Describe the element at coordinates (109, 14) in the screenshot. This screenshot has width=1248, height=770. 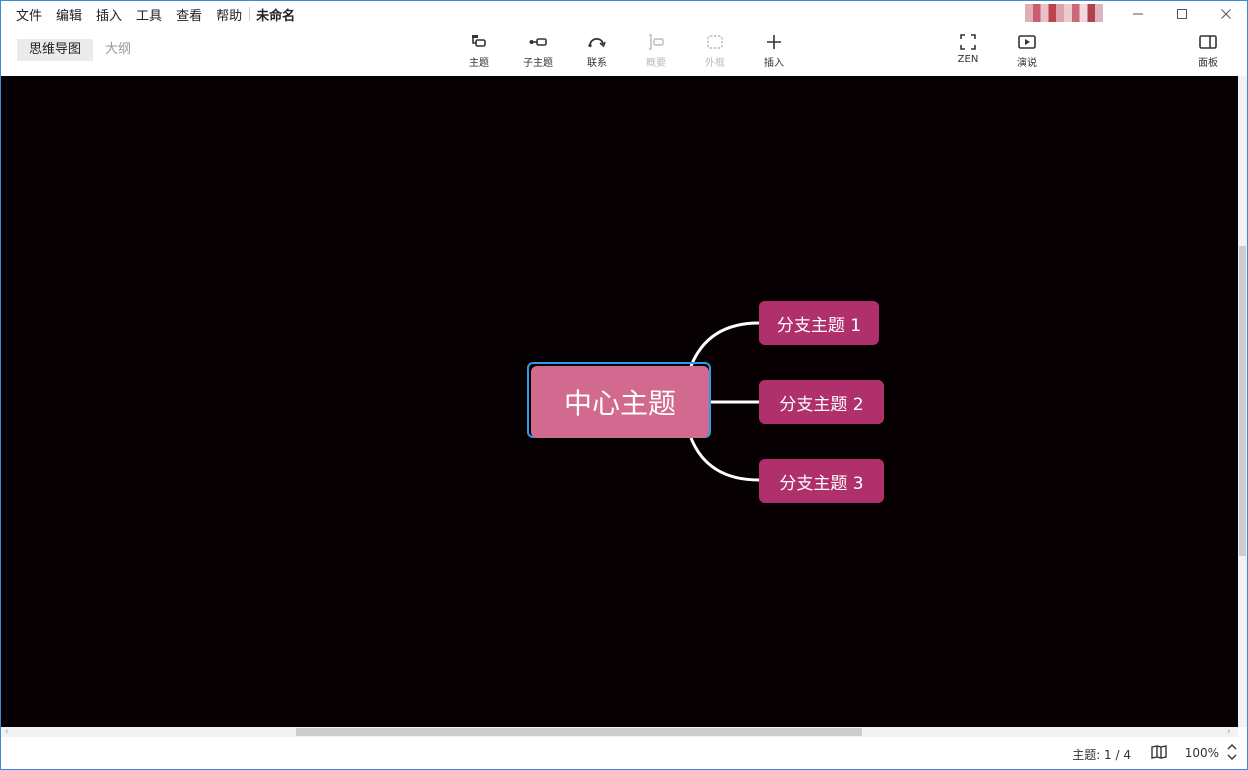
I see `menu-insert: 插入` at that location.